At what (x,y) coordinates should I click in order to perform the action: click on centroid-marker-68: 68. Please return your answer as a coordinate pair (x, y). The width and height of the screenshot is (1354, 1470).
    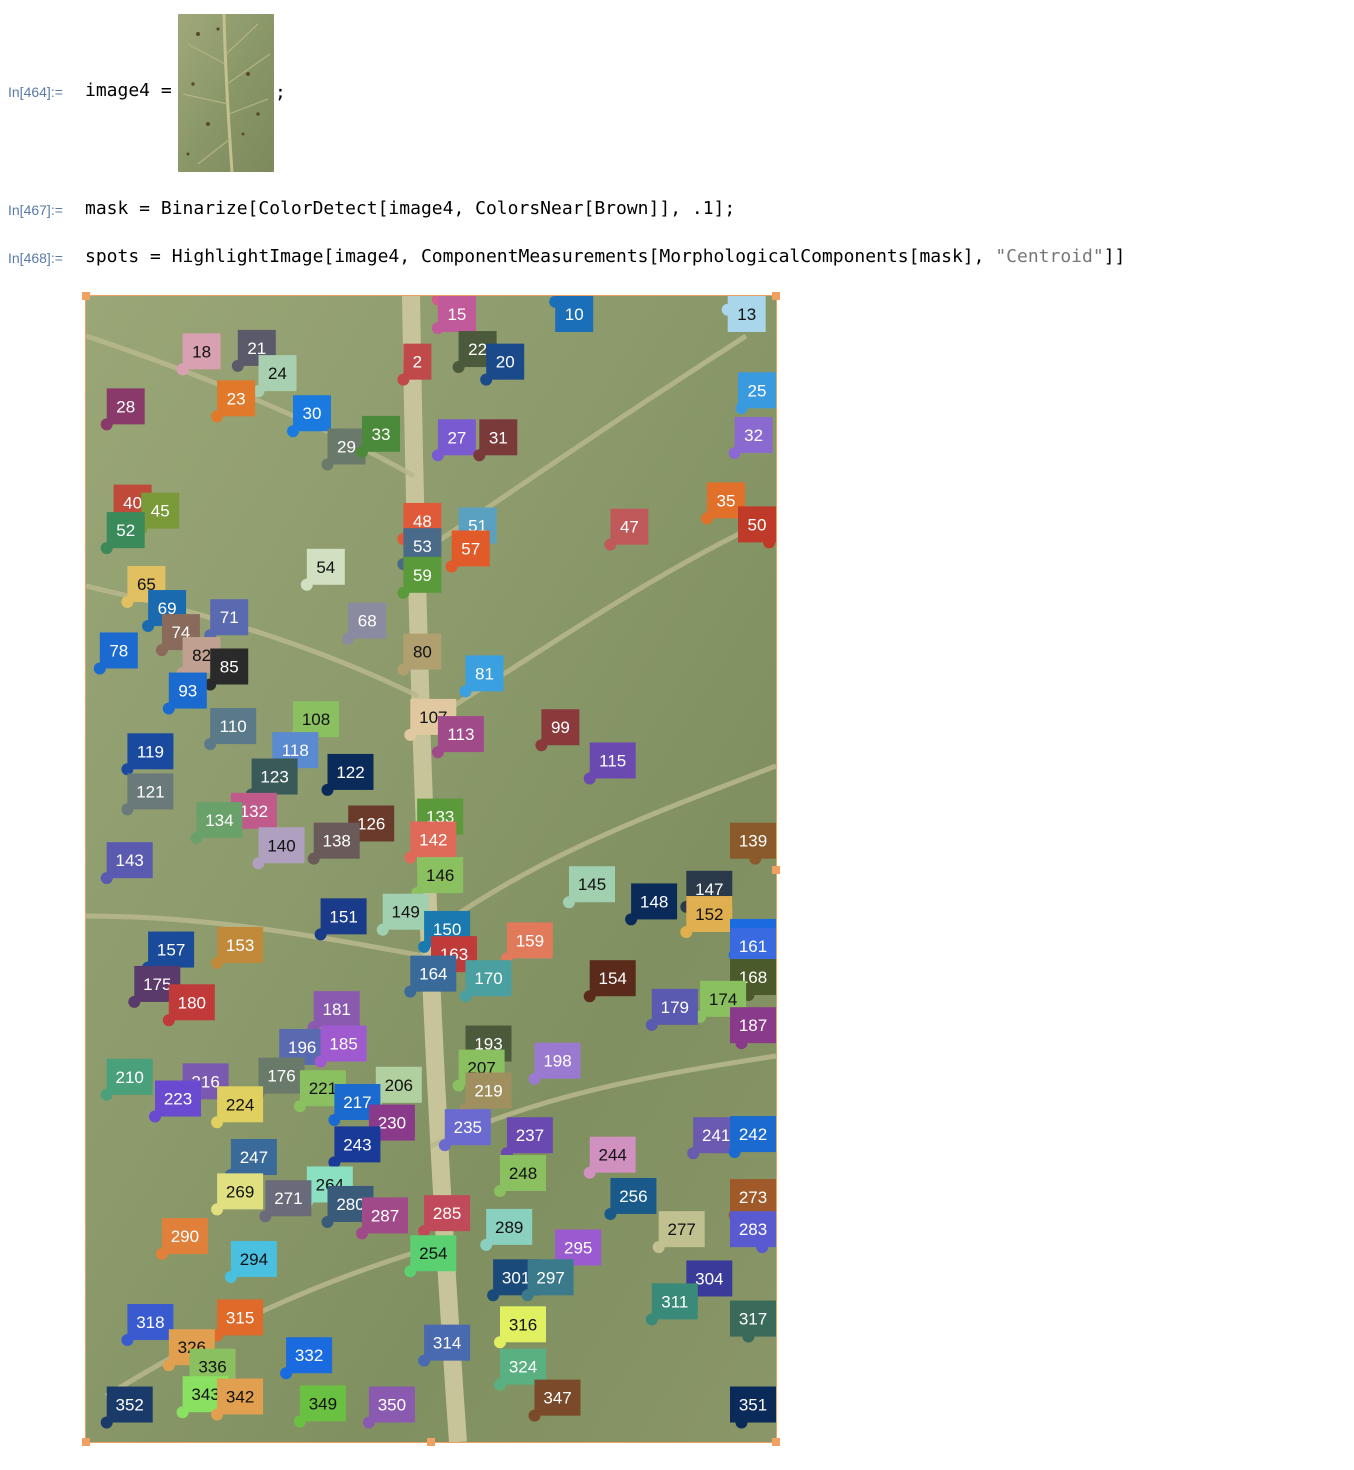
    Looking at the image, I should click on (364, 623).